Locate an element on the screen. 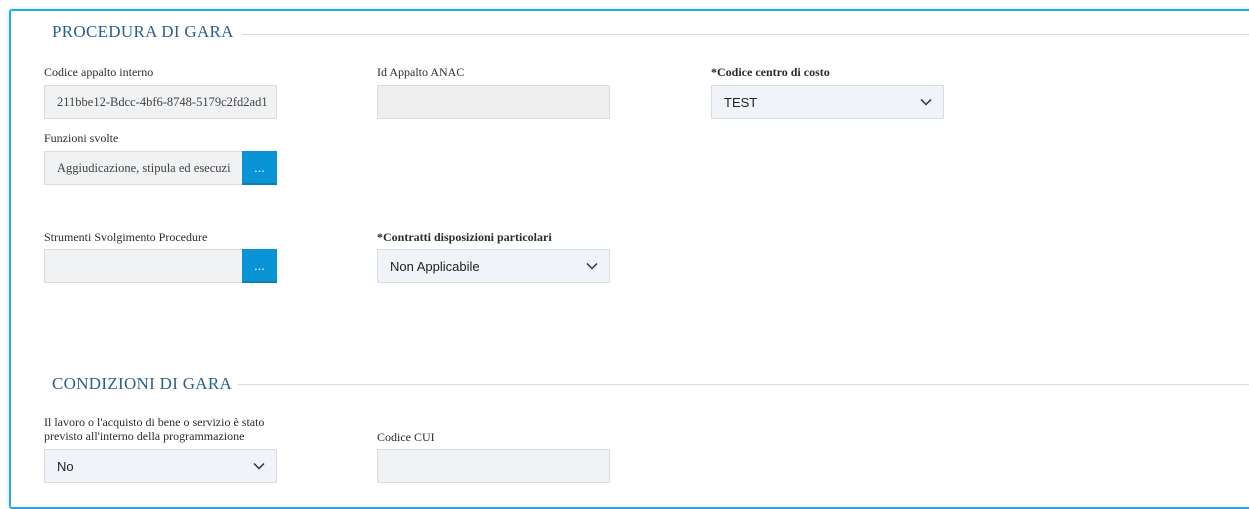 This screenshot has height=509, width=1249. contratti-value: Non Applicabile is located at coordinates (435, 266).